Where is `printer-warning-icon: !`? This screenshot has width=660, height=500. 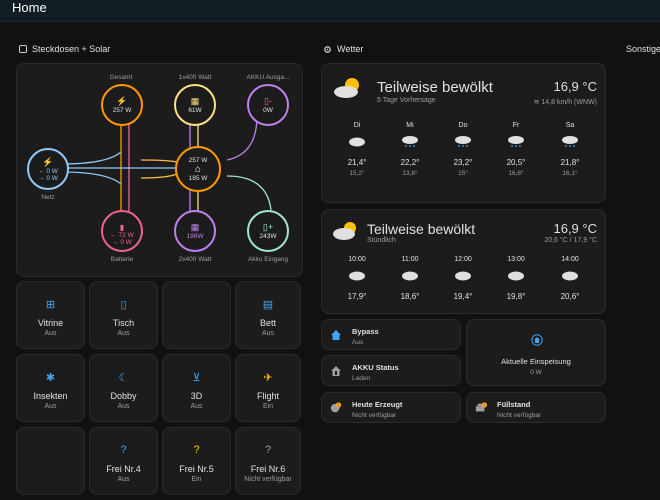
printer-warning-icon: ! is located at coordinates (481, 406).